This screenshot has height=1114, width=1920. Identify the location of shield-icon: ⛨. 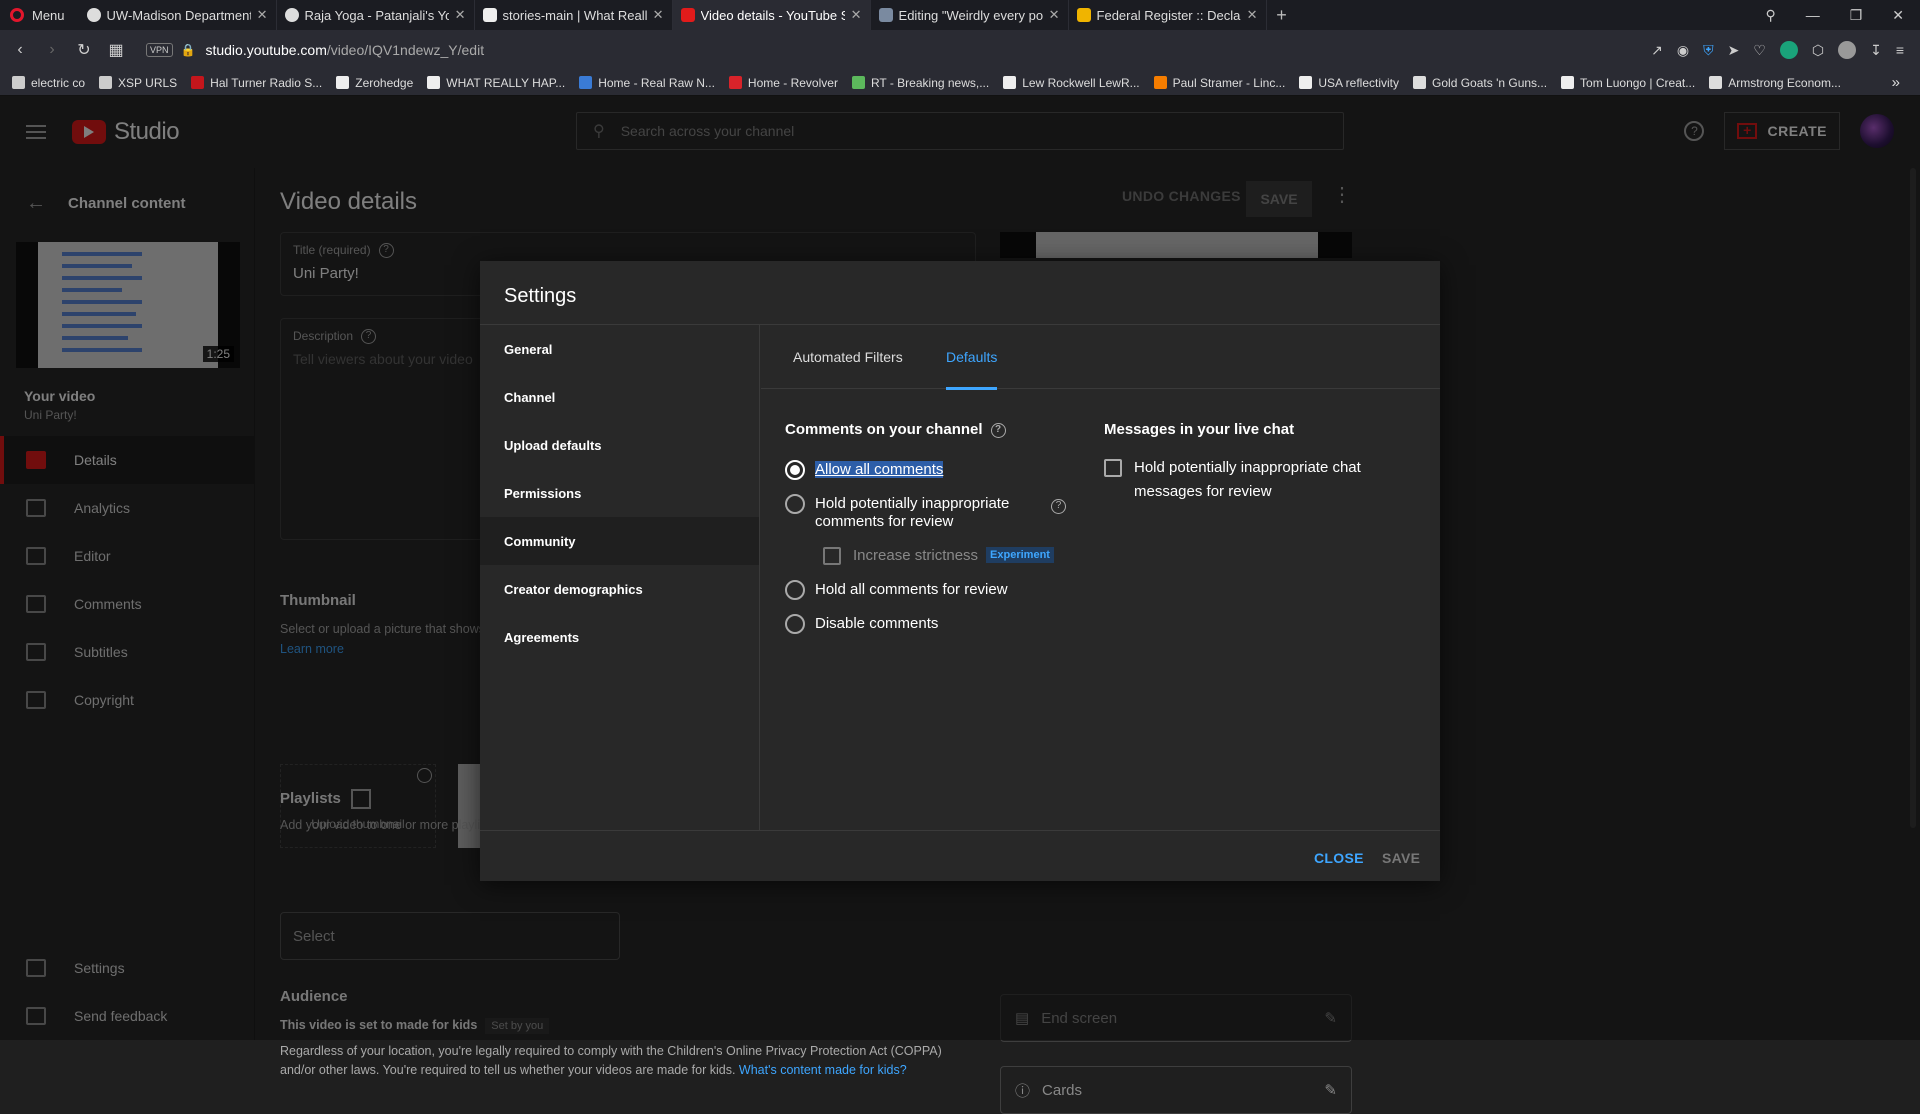
(1708, 50).